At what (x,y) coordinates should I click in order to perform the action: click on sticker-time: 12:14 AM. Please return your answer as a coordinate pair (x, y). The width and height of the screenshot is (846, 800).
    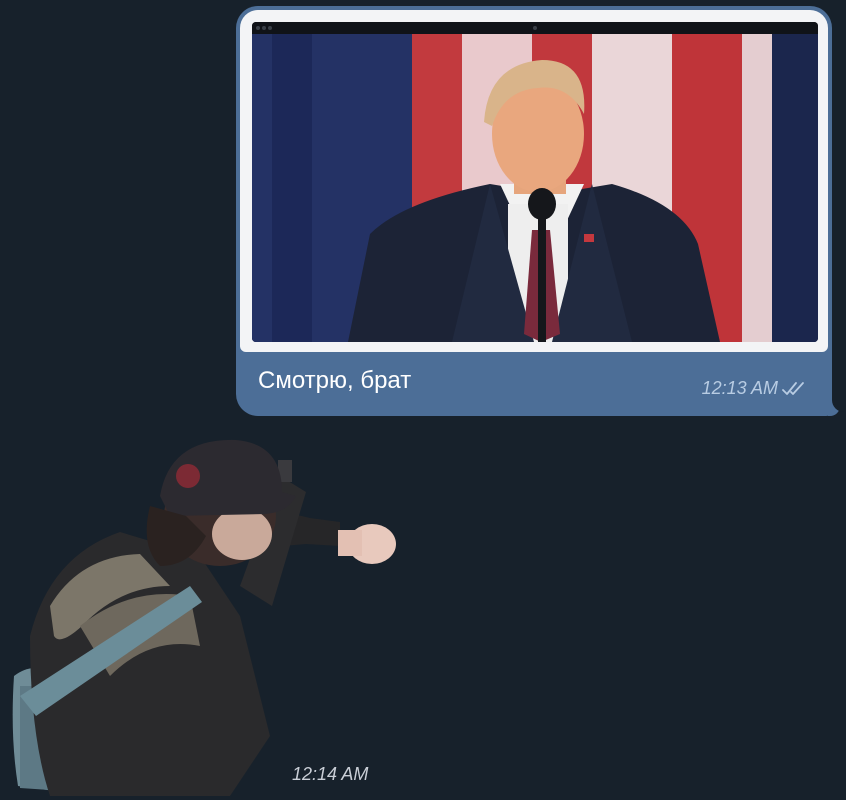
    Looking at the image, I should click on (330, 774).